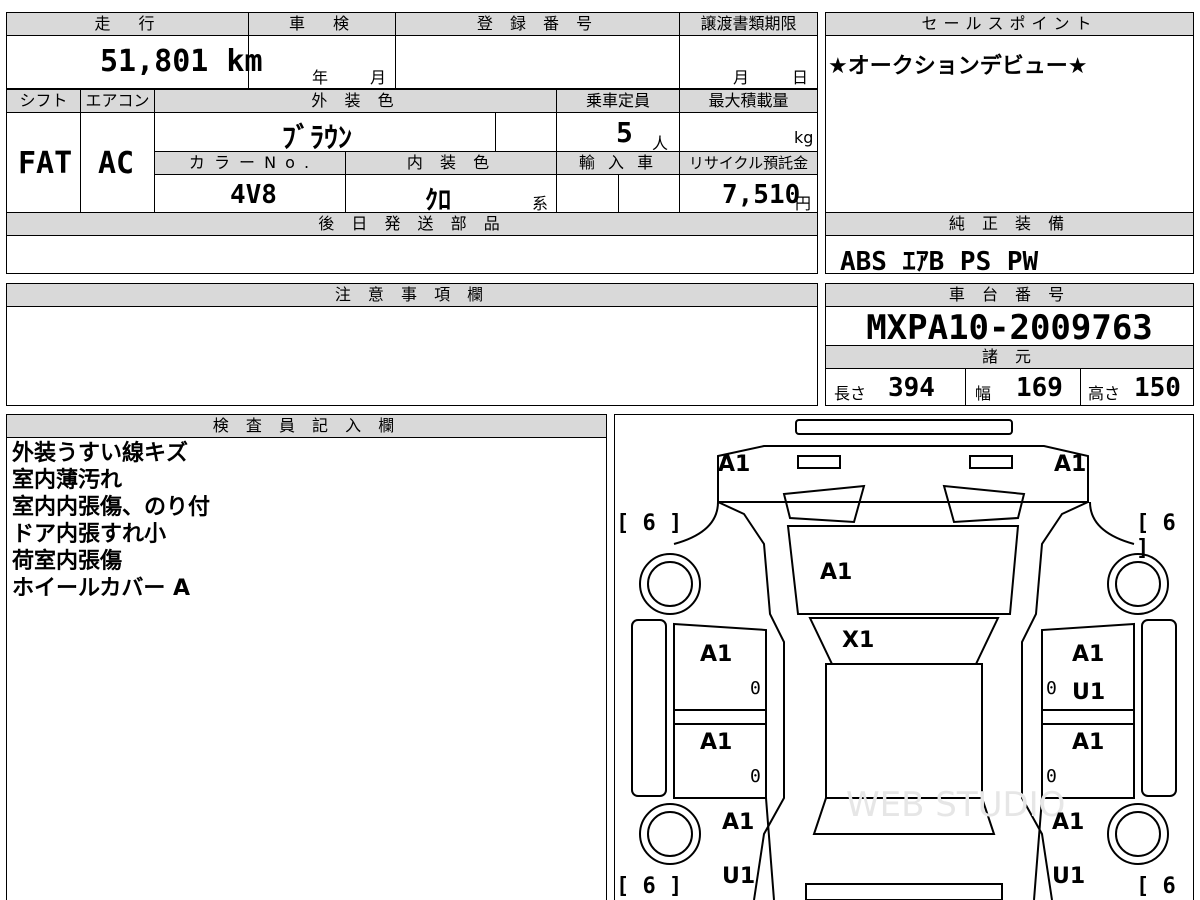 This screenshot has width=1200, height=900. Describe the element at coordinates (43, 101) in the screenshot. I see `shift-header: シフト` at that location.